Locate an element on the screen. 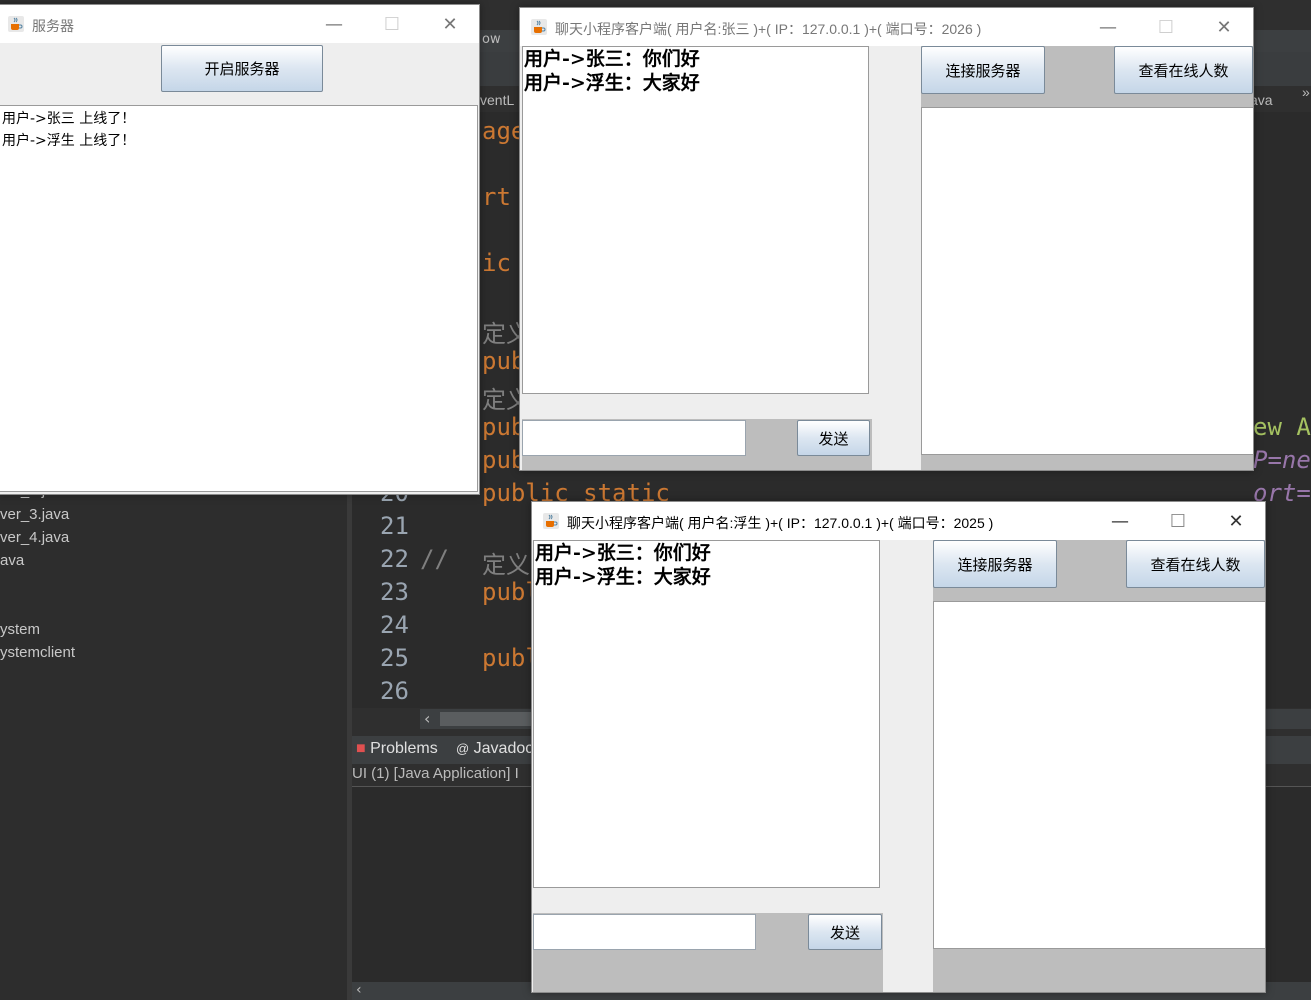 The width and height of the screenshot is (1311, 1000). ide-menu-fragment: ow is located at coordinates (491, 39).